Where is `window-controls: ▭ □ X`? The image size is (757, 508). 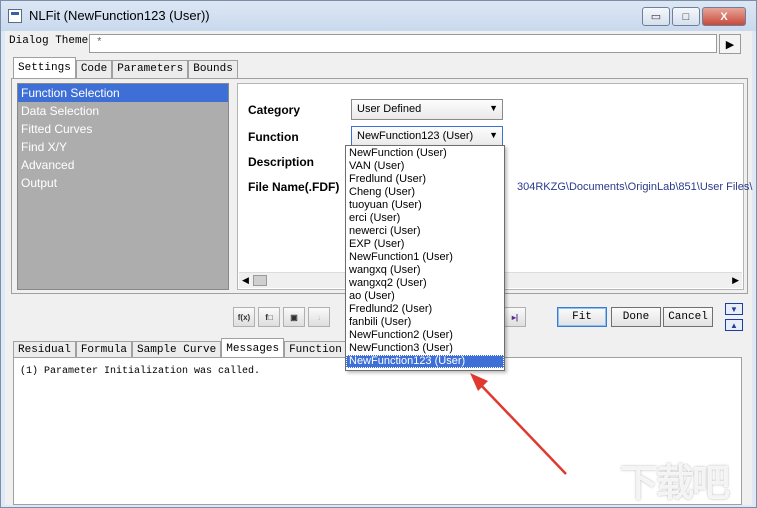 window-controls: ▭ □ X is located at coordinates (693, 16).